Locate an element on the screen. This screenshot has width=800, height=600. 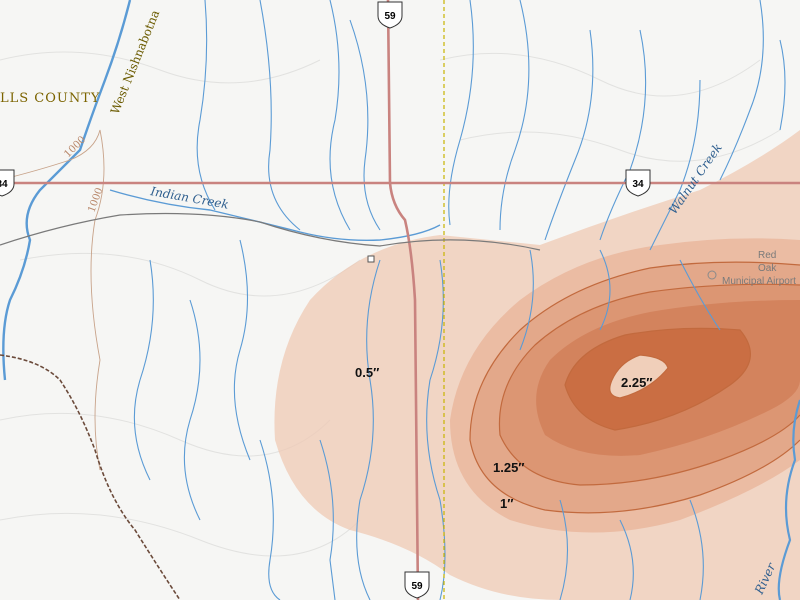
contour-label-1000-b: 1000 is located at coordinates (95, 200).